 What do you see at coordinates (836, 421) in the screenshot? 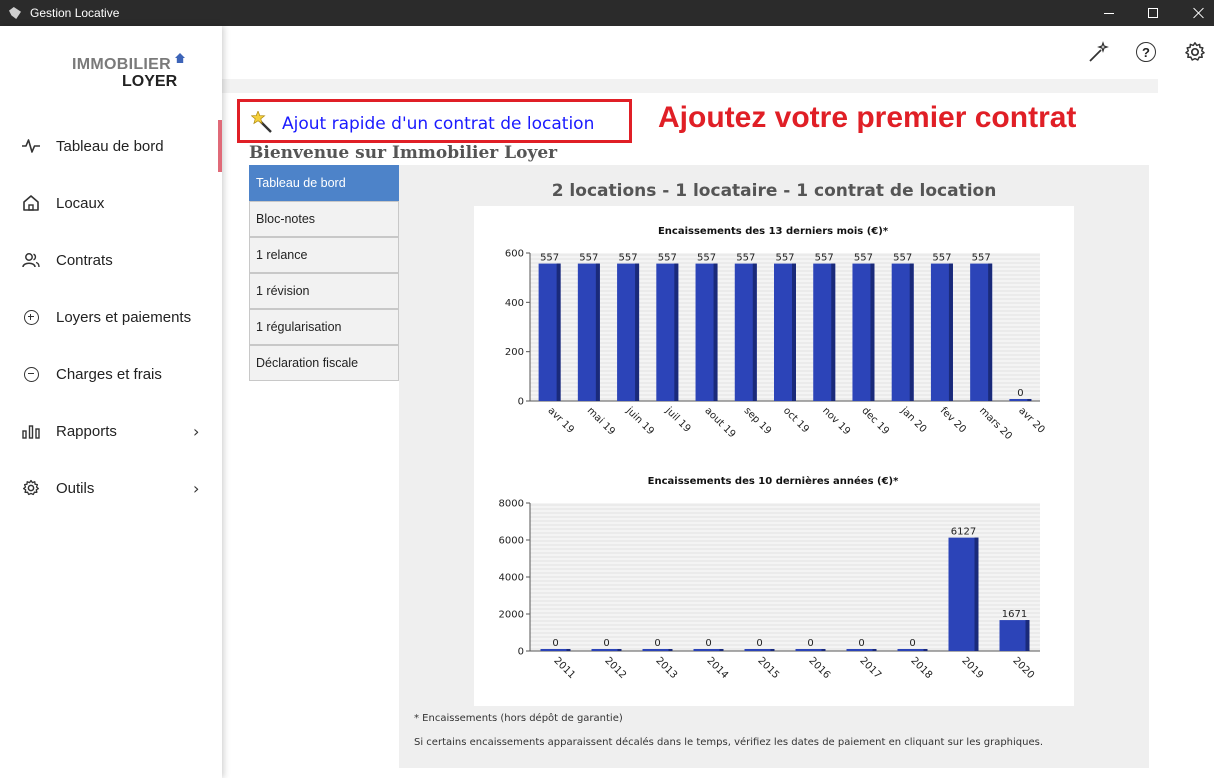
I see `x-tick-label: nov 19` at bounding box center [836, 421].